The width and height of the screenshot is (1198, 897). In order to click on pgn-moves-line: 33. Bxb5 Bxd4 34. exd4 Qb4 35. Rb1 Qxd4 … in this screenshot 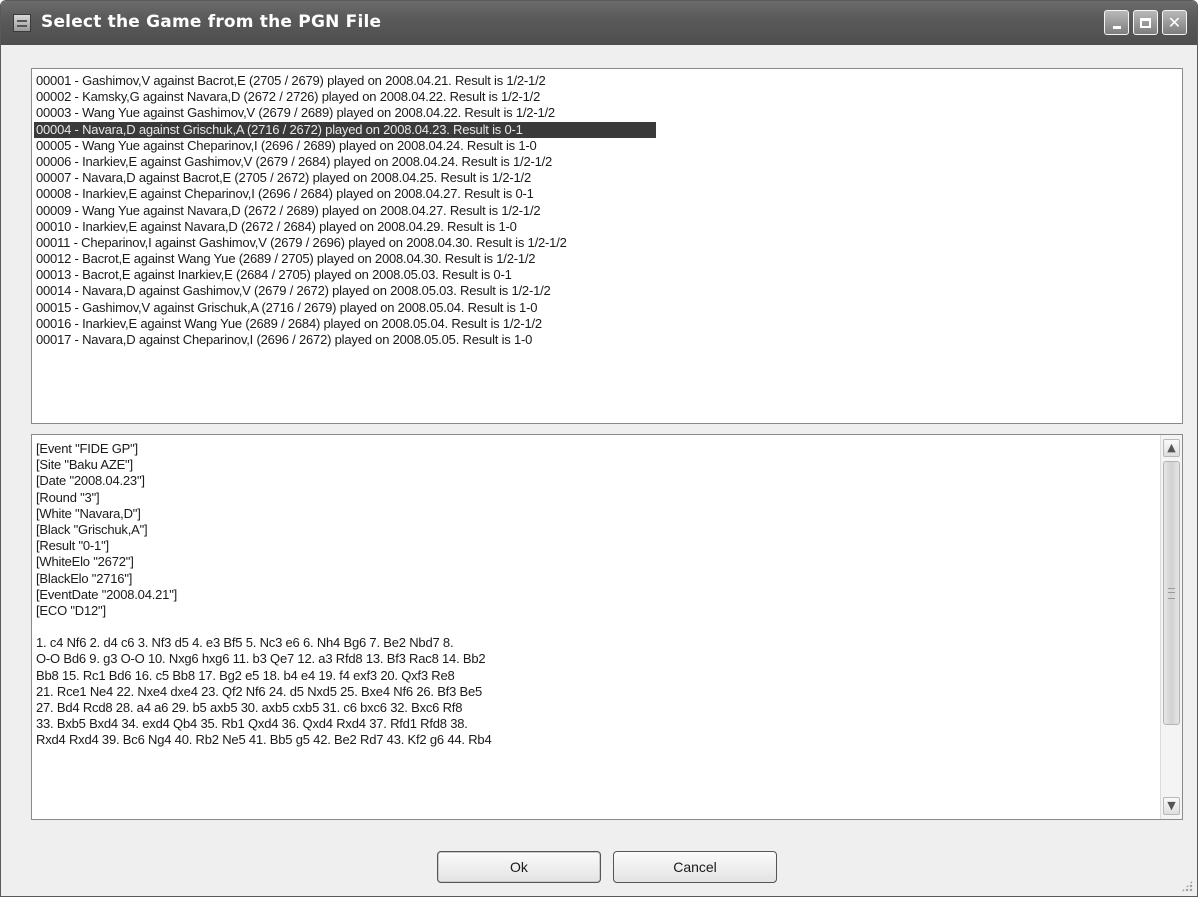, I will do `click(252, 724)`.